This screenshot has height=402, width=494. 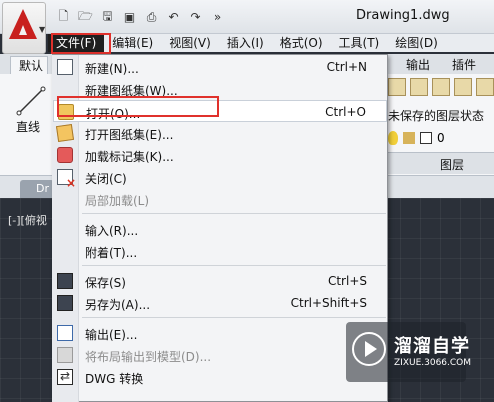 What do you see at coordinates (452, 164) in the screenshot?
I see `layers-panel-title: 图层` at bounding box center [452, 164].